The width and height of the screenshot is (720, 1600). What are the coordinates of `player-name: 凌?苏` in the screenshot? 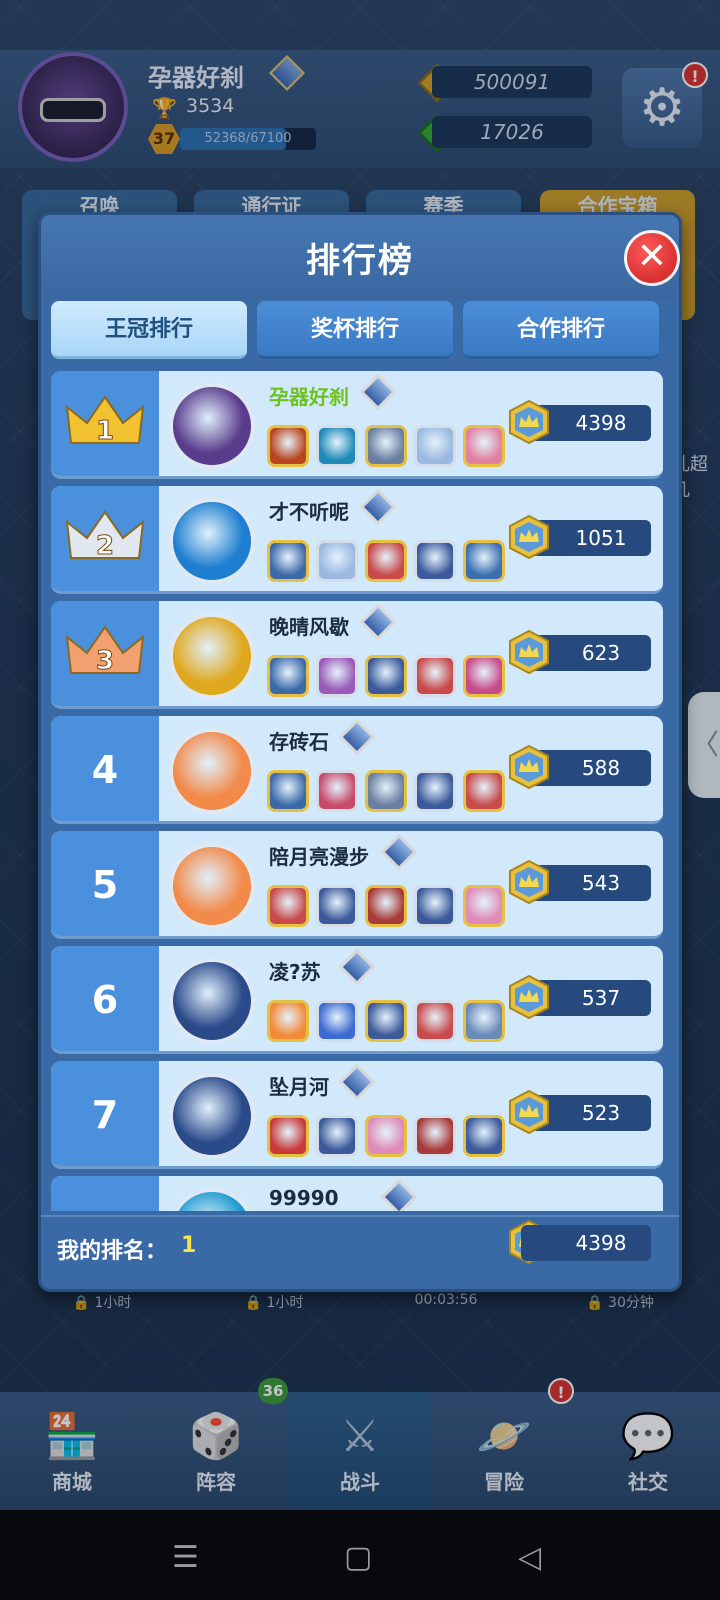 It's located at (295, 972).